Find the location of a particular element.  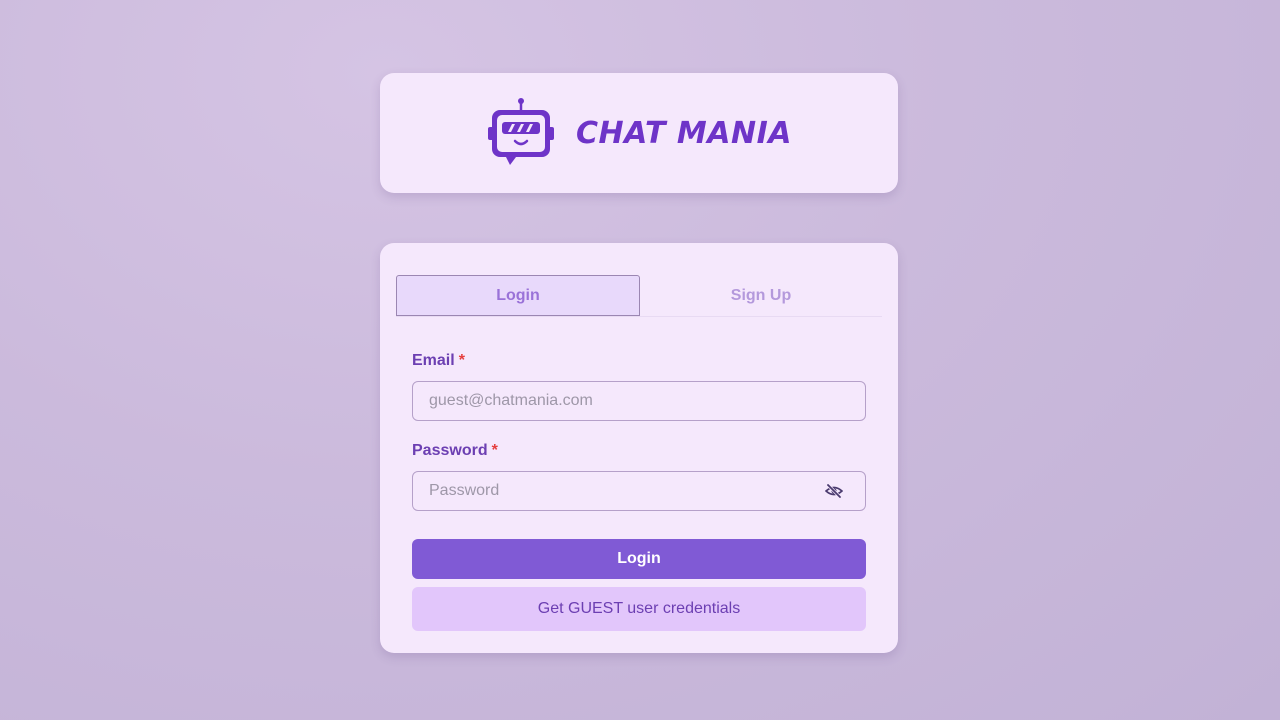

auth-tabs: Login Sign Up is located at coordinates (639, 296).